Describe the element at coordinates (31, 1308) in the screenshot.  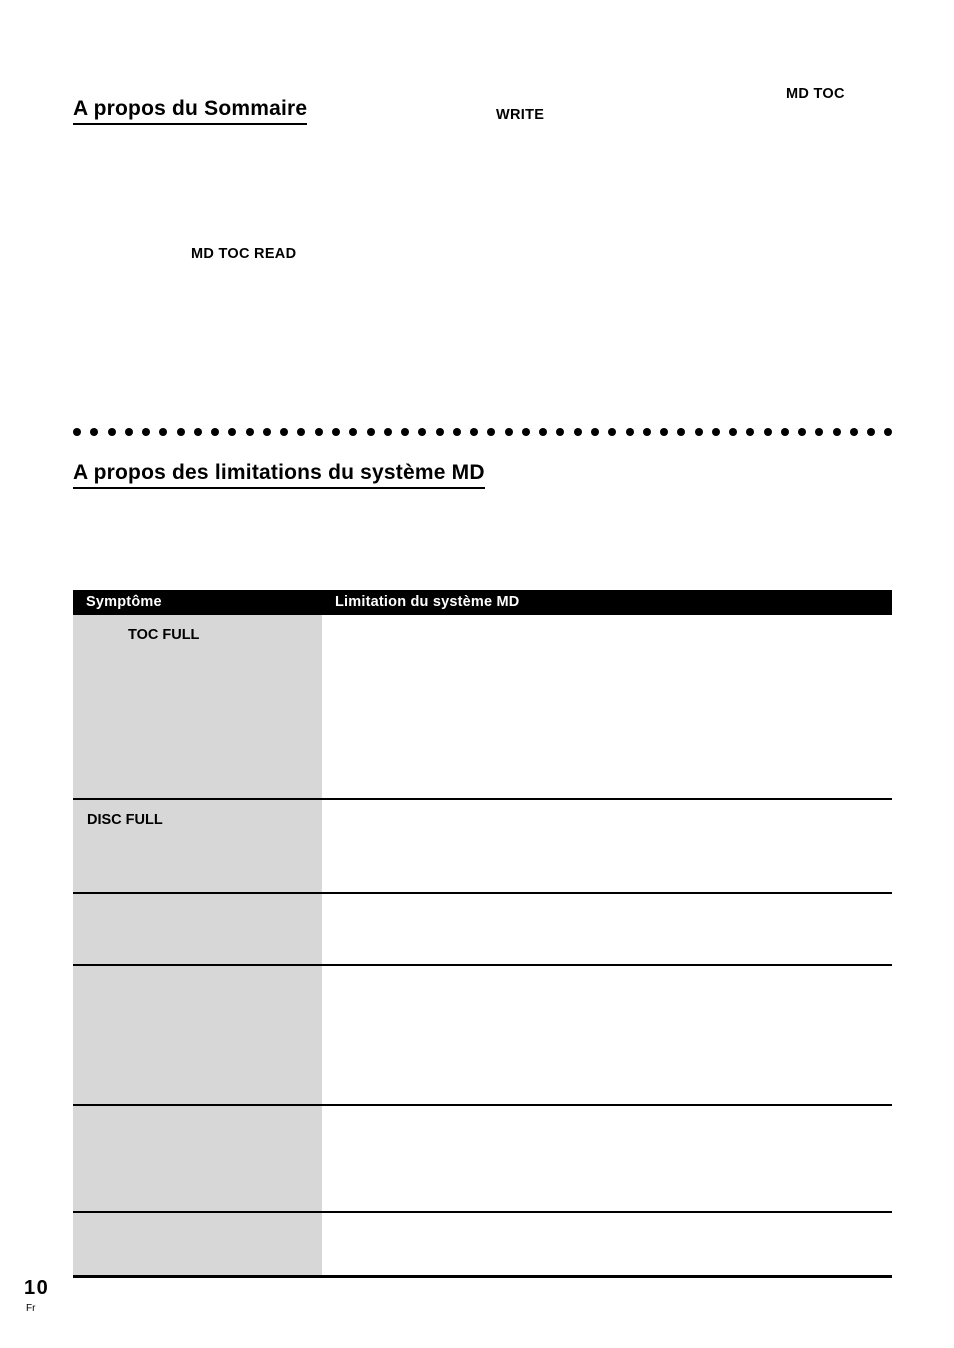
I see `page-language-code: Fr` at that location.